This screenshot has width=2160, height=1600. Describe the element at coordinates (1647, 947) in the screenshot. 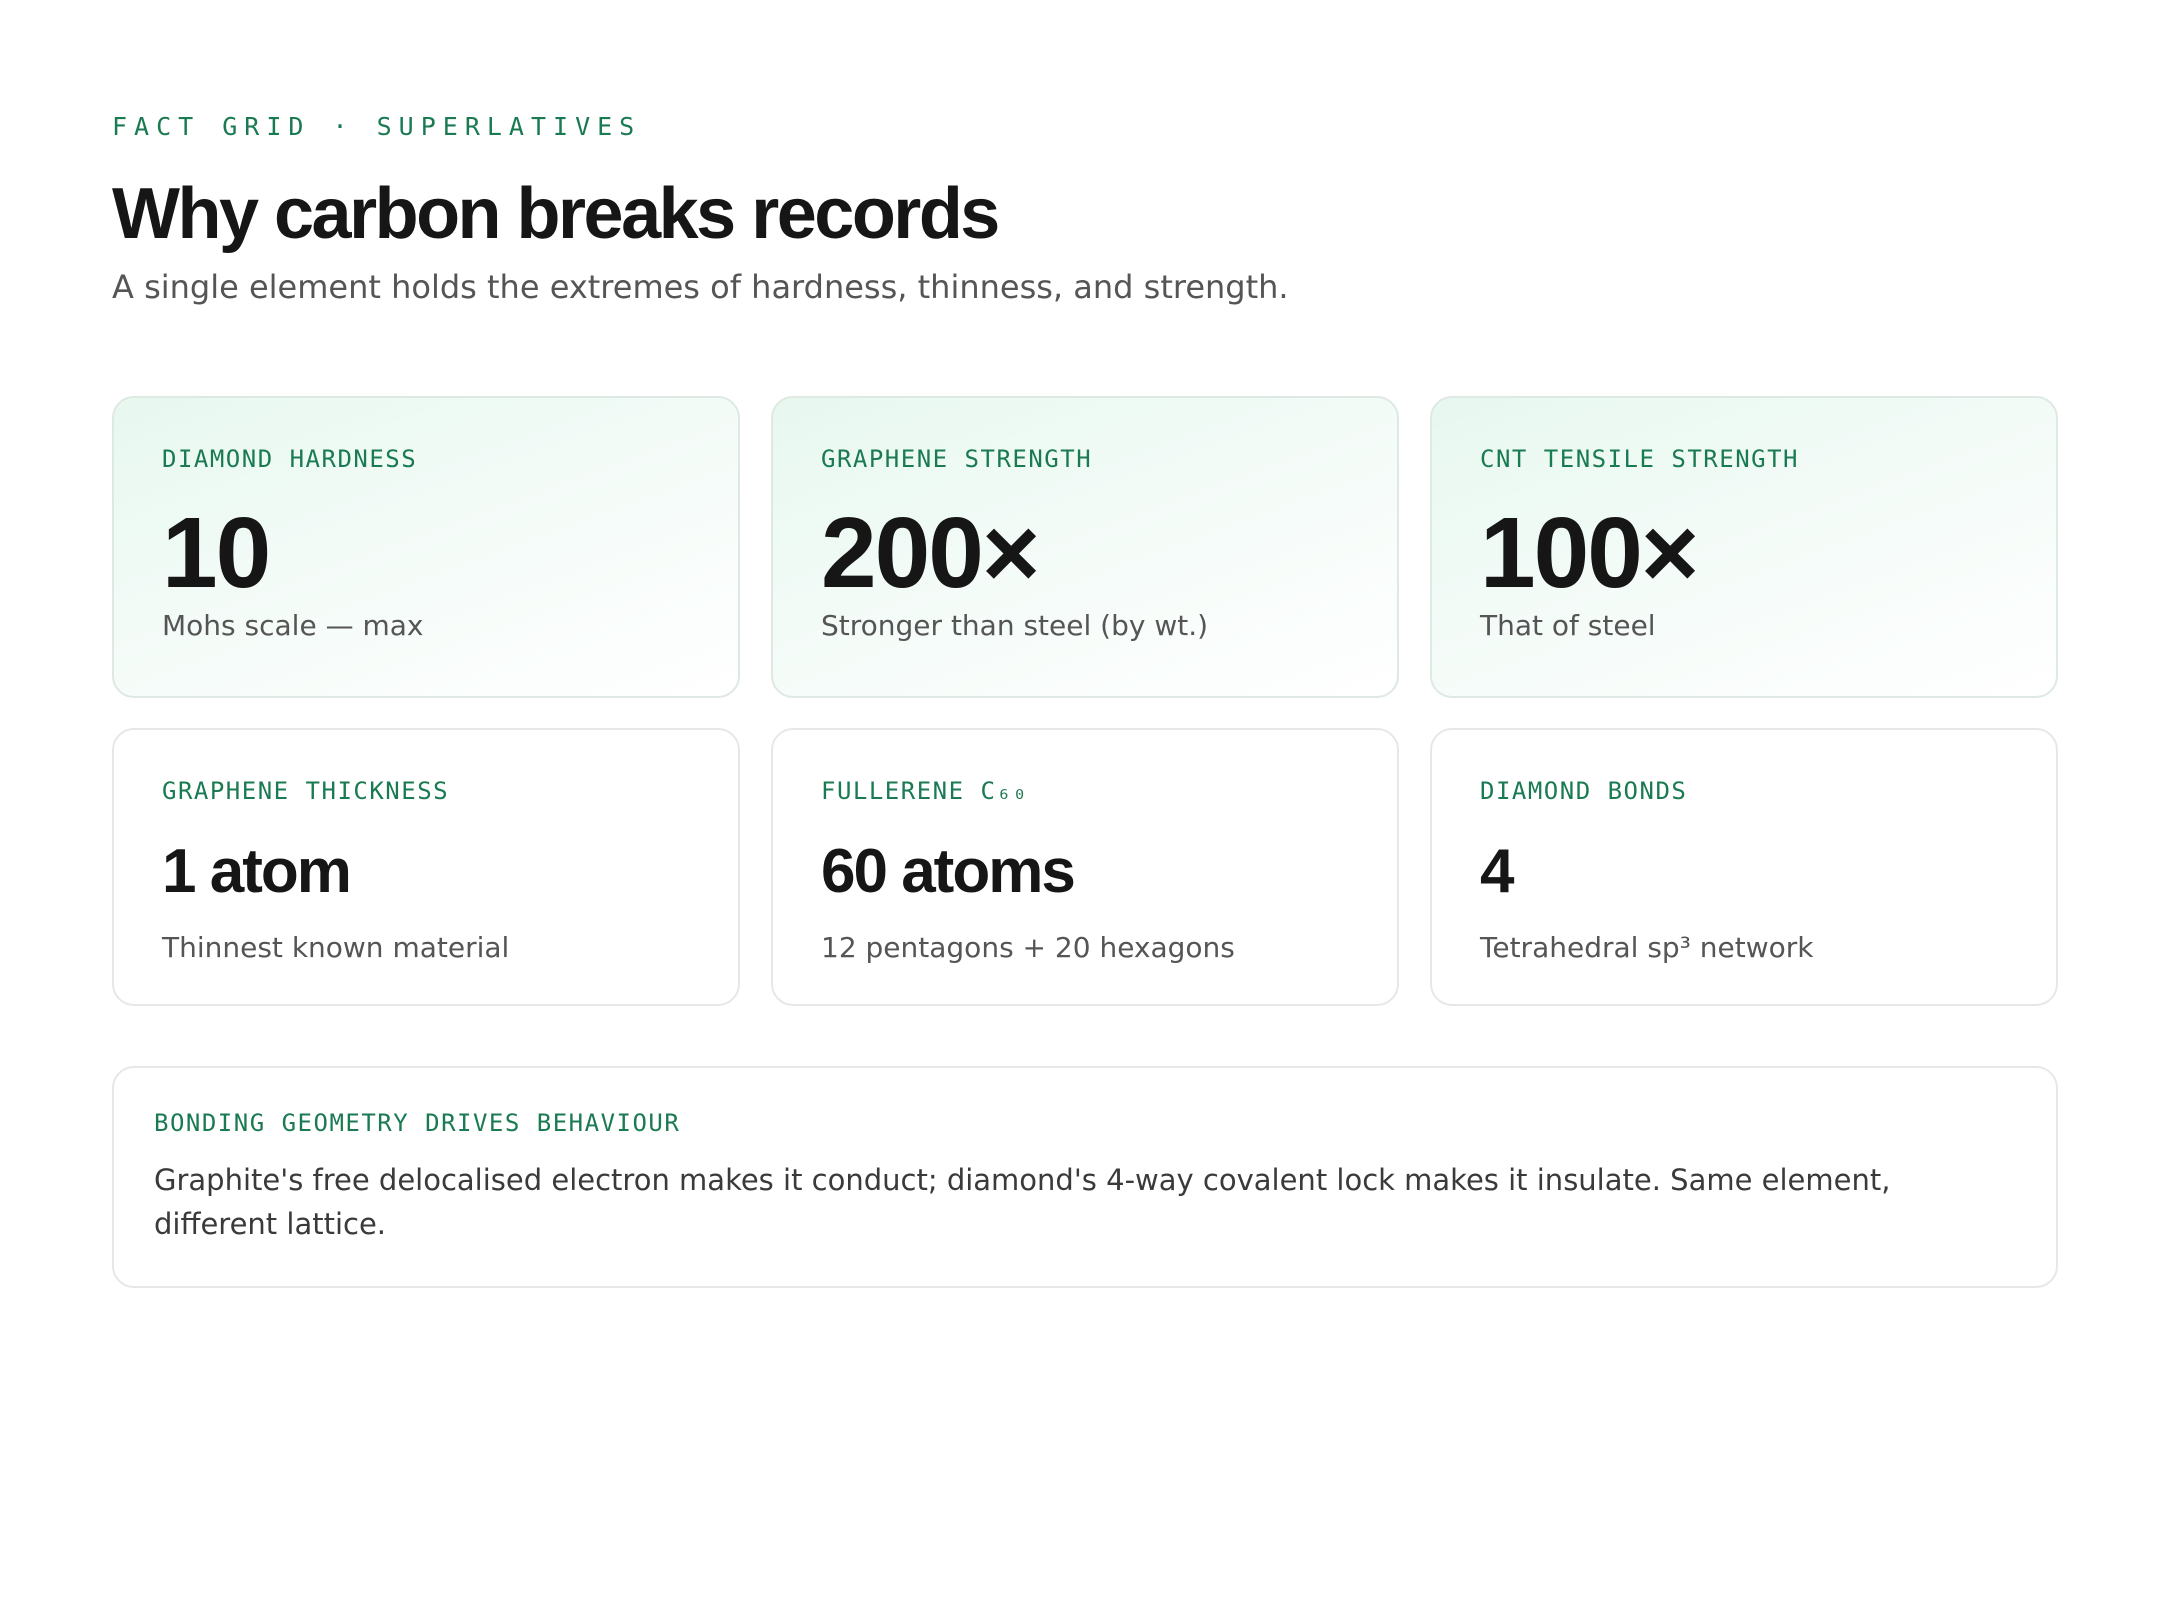

I see `fact-caption: Tetrahedral sp³ network` at that location.